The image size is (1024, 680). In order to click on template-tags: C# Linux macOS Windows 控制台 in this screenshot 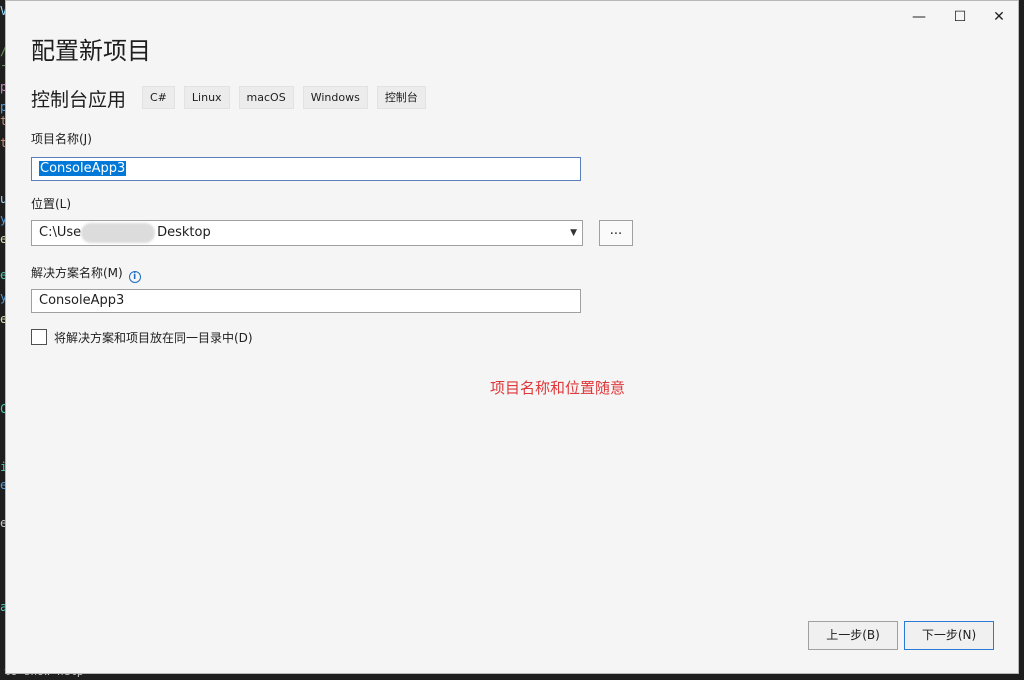, I will do `click(284, 97)`.